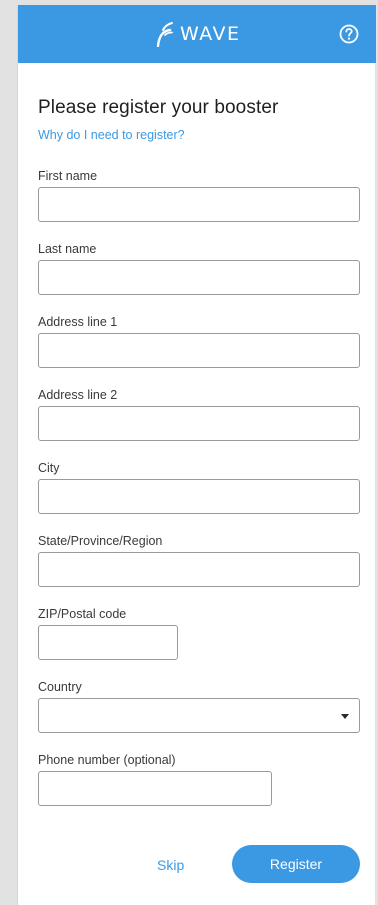 Image resolution: width=378 pixels, height=905 pixels. Describe the element at coordinates (111, 135) in the screenshot. I see `why-register-link: Why do I need to register?` at that location.